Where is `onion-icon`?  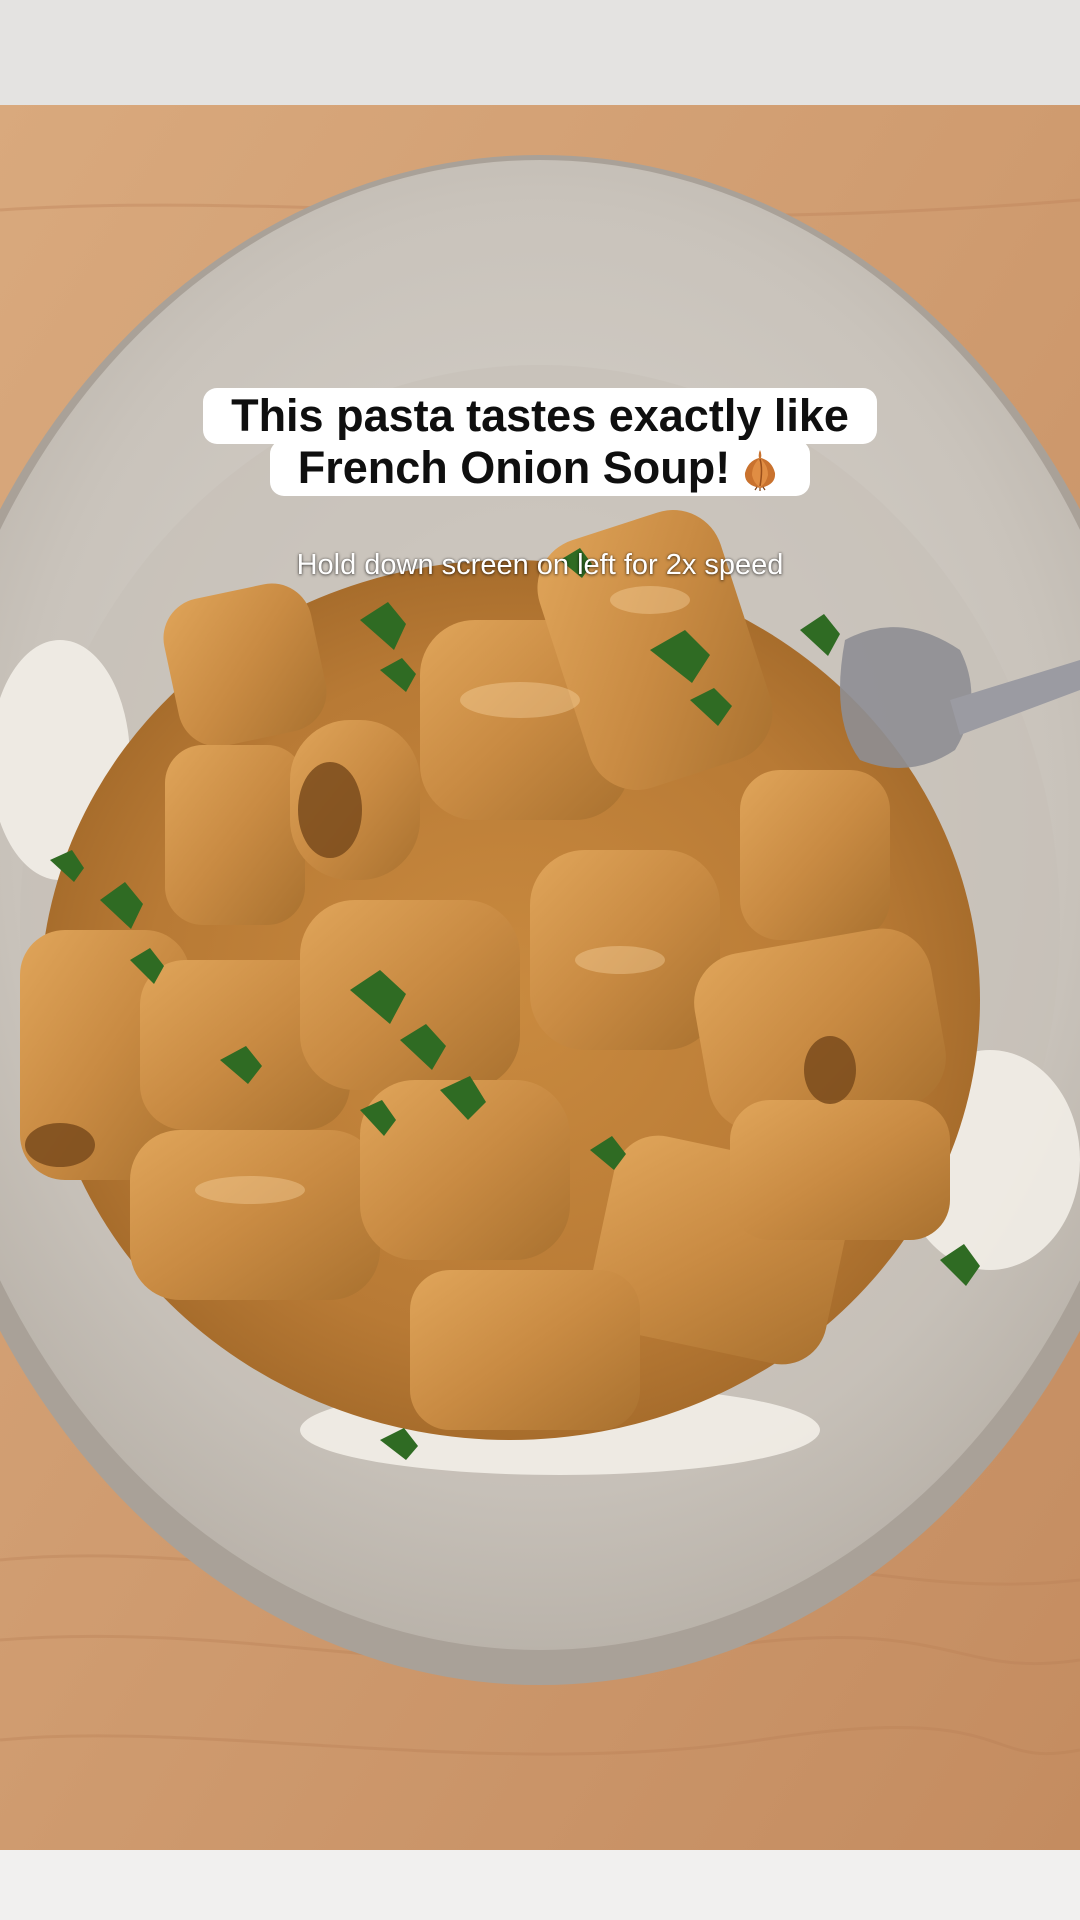 onion-icon is located at coordinates (760, 469).